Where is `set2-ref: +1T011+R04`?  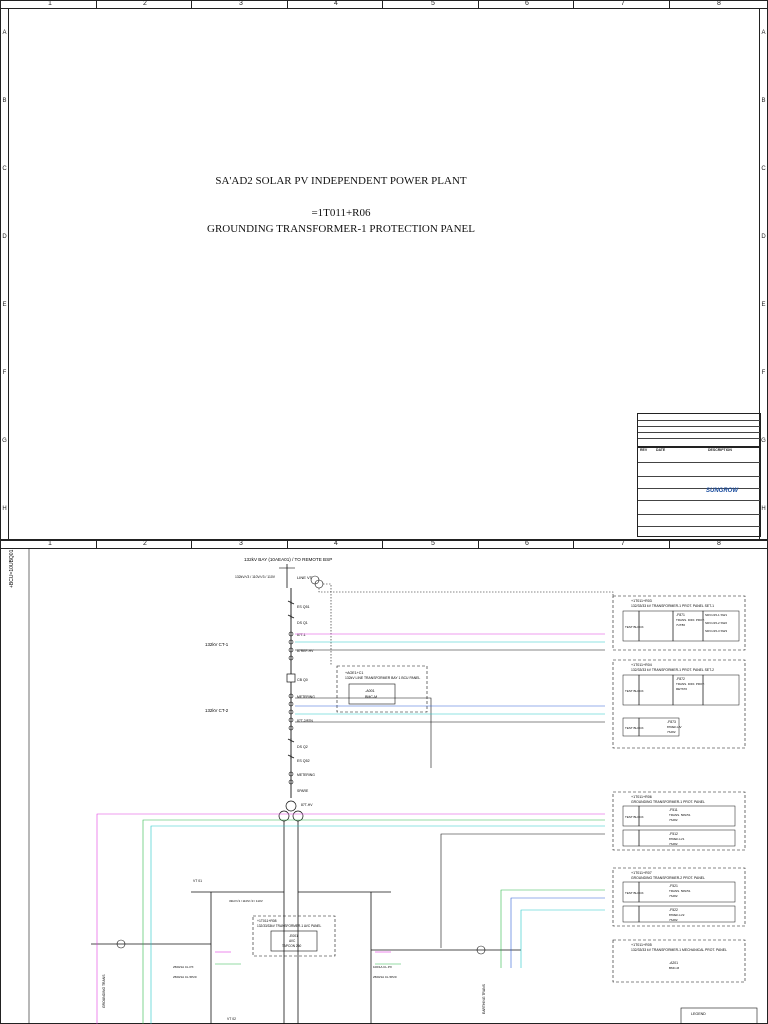
set2-ref: +1T011+R04 is located at coordinates (641, 665).